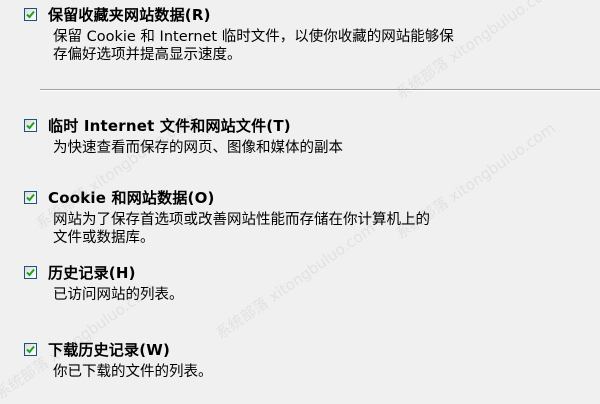  Describe the element at coordinates (131, 198) in the screenshot. I see `cookies-title: Cookie 和网站数据(O)` at that location.